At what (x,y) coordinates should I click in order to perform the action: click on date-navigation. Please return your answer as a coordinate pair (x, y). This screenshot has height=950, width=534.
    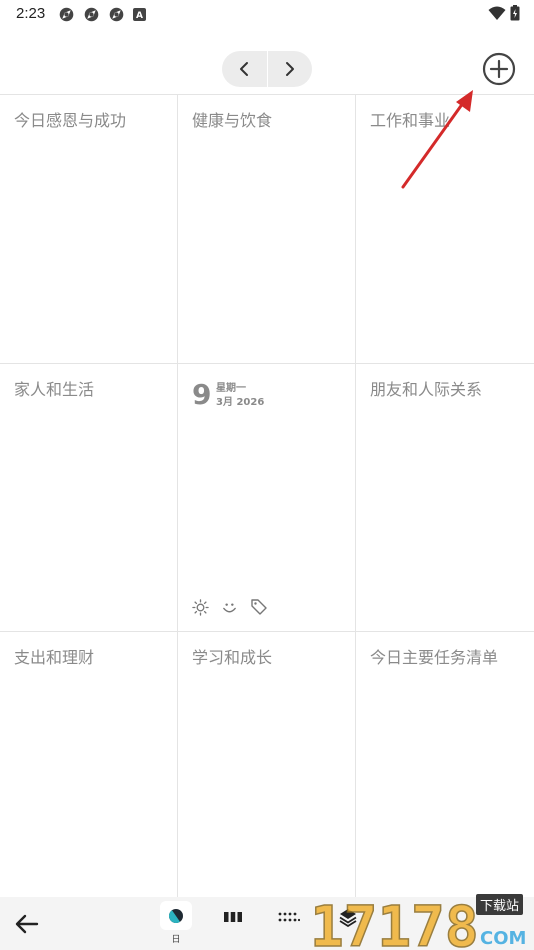
    Looking at the image, I should click on (267, 69).